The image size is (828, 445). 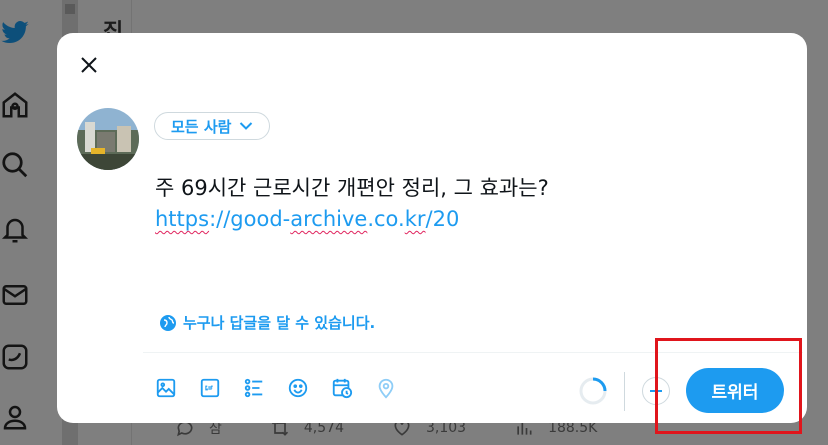 I want to click on media-icon, so click(x=166, y=388).